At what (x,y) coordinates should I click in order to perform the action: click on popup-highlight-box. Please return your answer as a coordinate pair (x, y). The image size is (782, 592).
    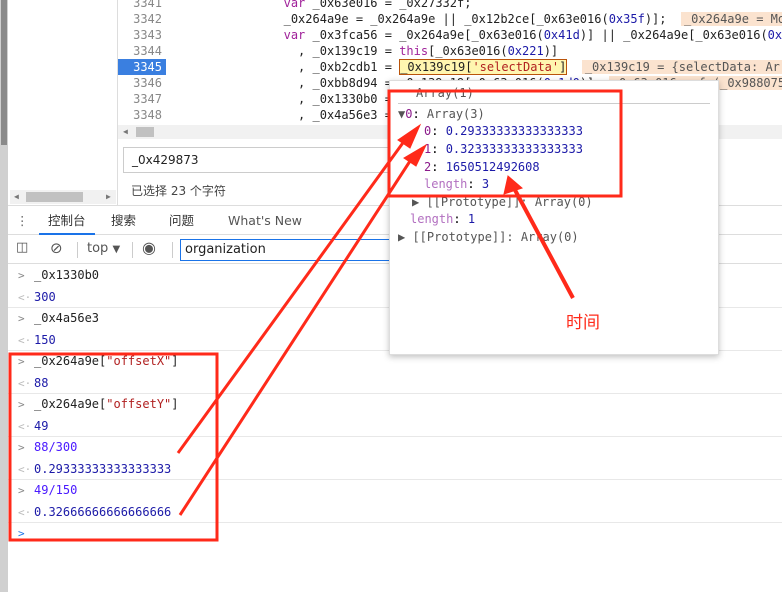
    Looking at the image, I should click on (505, 143).